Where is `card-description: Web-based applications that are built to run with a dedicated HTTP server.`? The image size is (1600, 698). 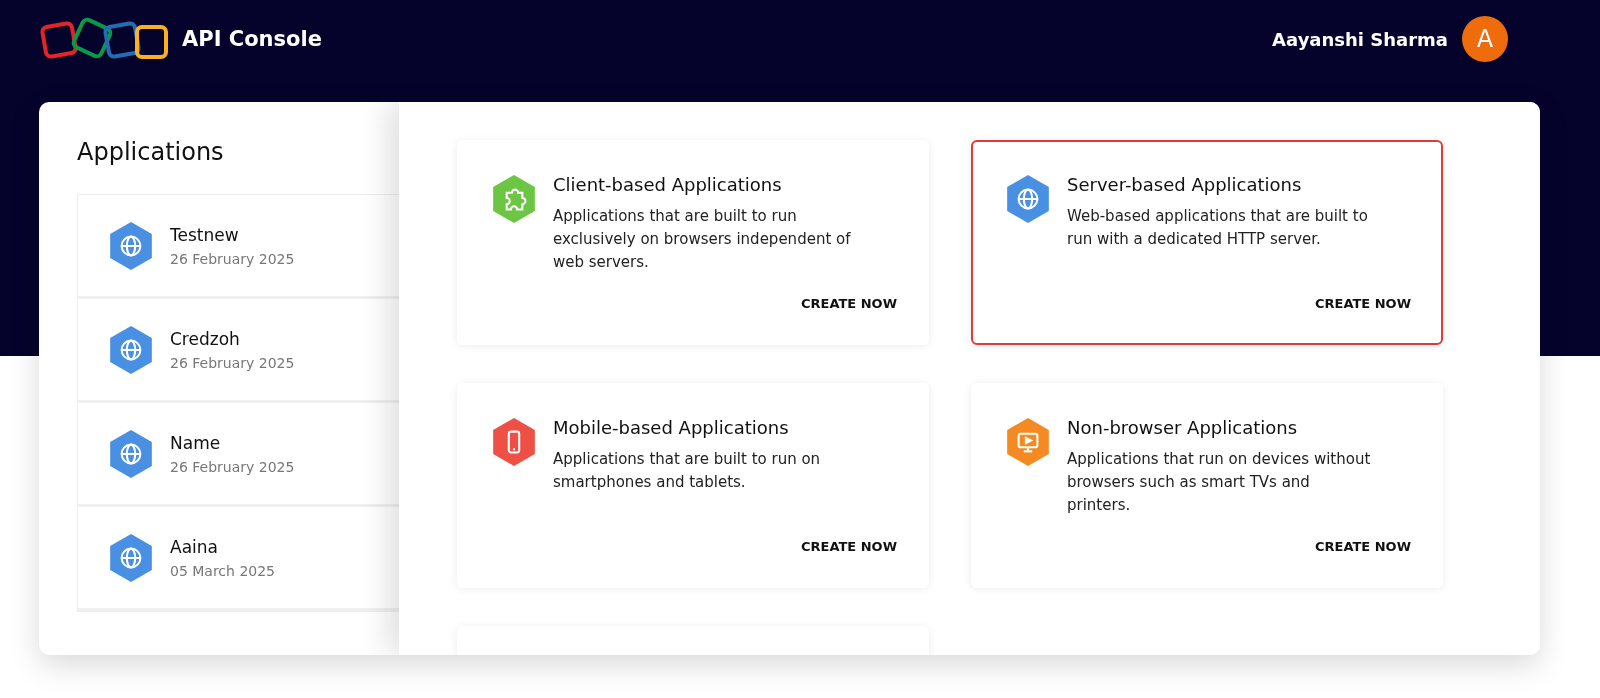
card-description: Web-based applications that are built to run with a dedicated HTTP server. is located at coordinates (1218, 228).